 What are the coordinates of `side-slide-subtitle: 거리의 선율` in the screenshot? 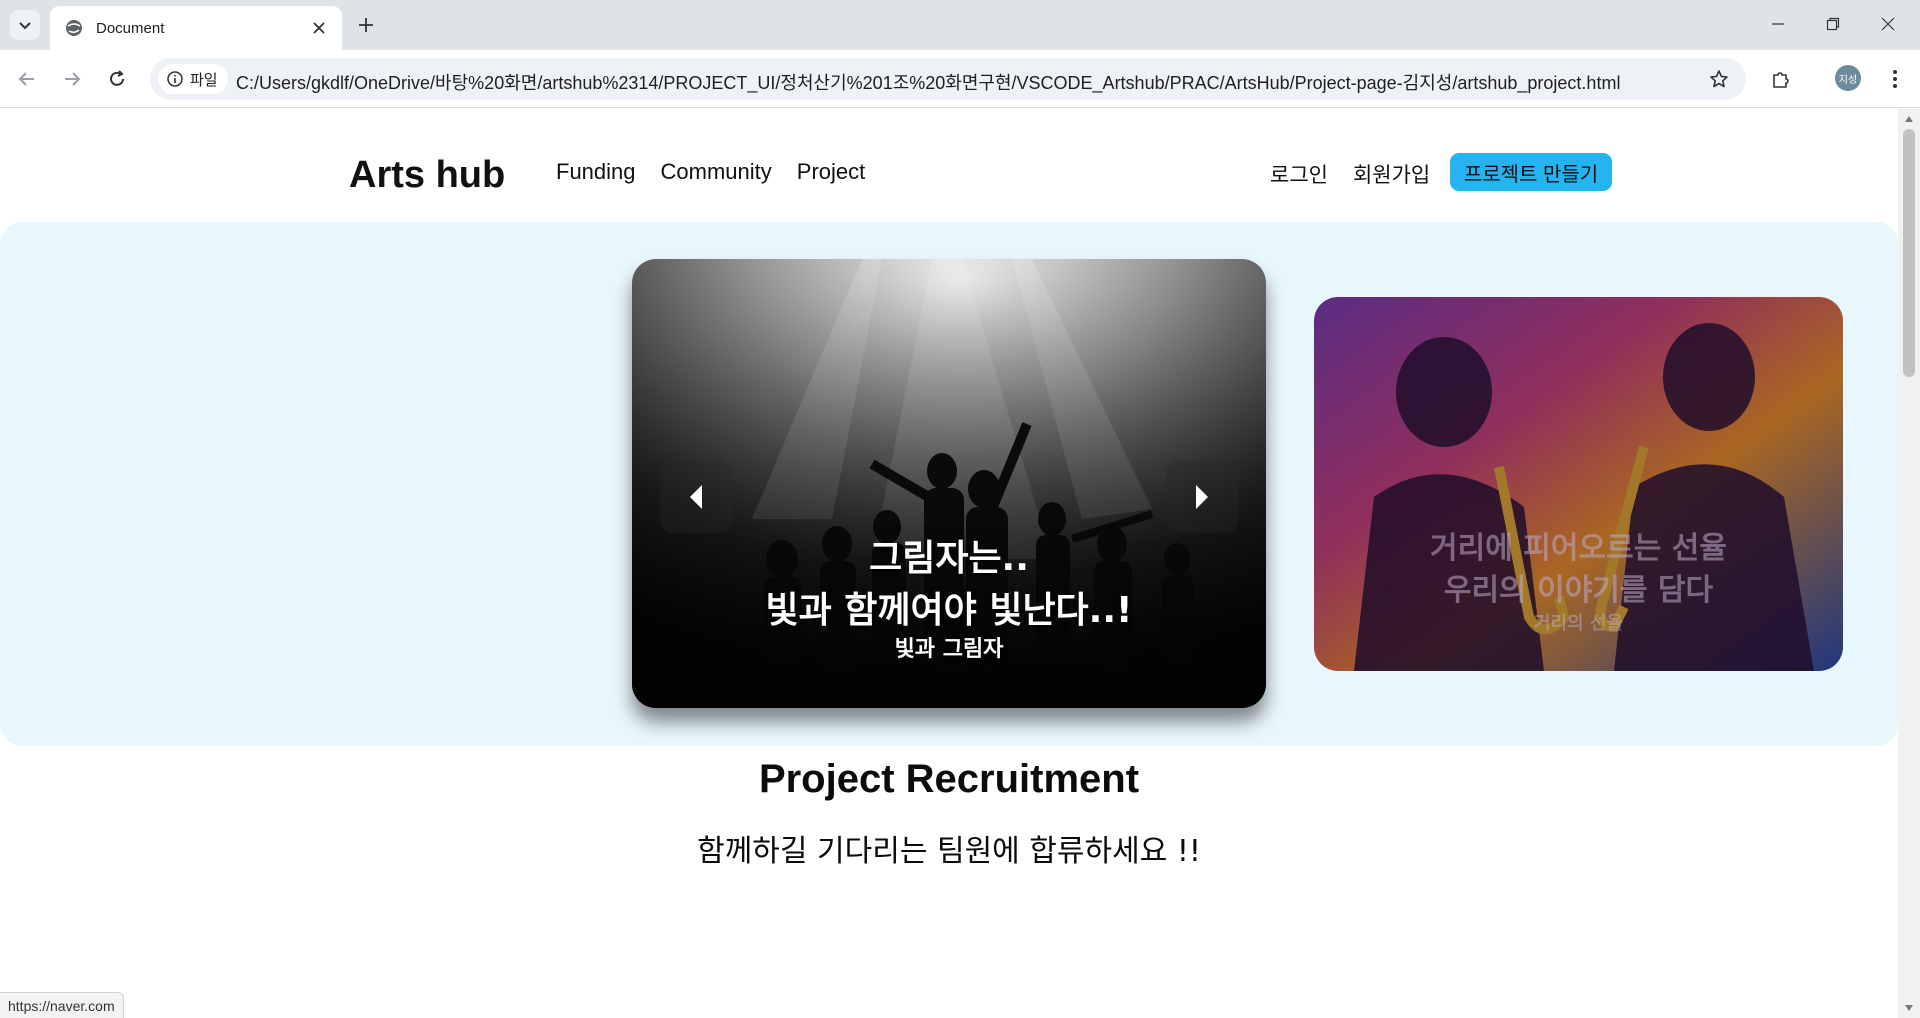 It's located at (1578, 623).